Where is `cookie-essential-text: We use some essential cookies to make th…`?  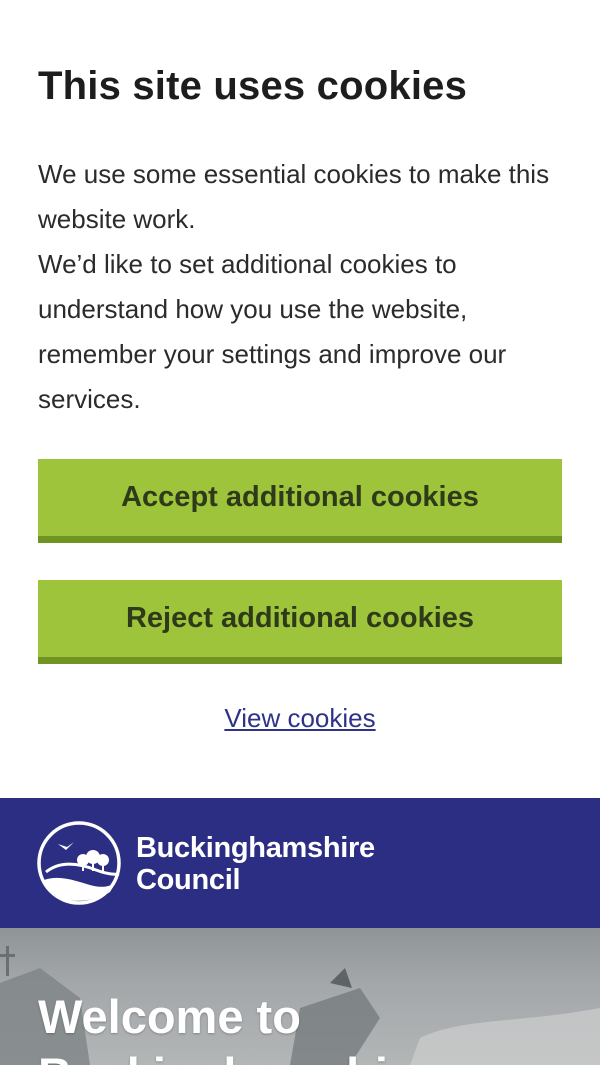
cookie-essential-text: We use some essential cookies to make th… is located at coordinates (294, 196).